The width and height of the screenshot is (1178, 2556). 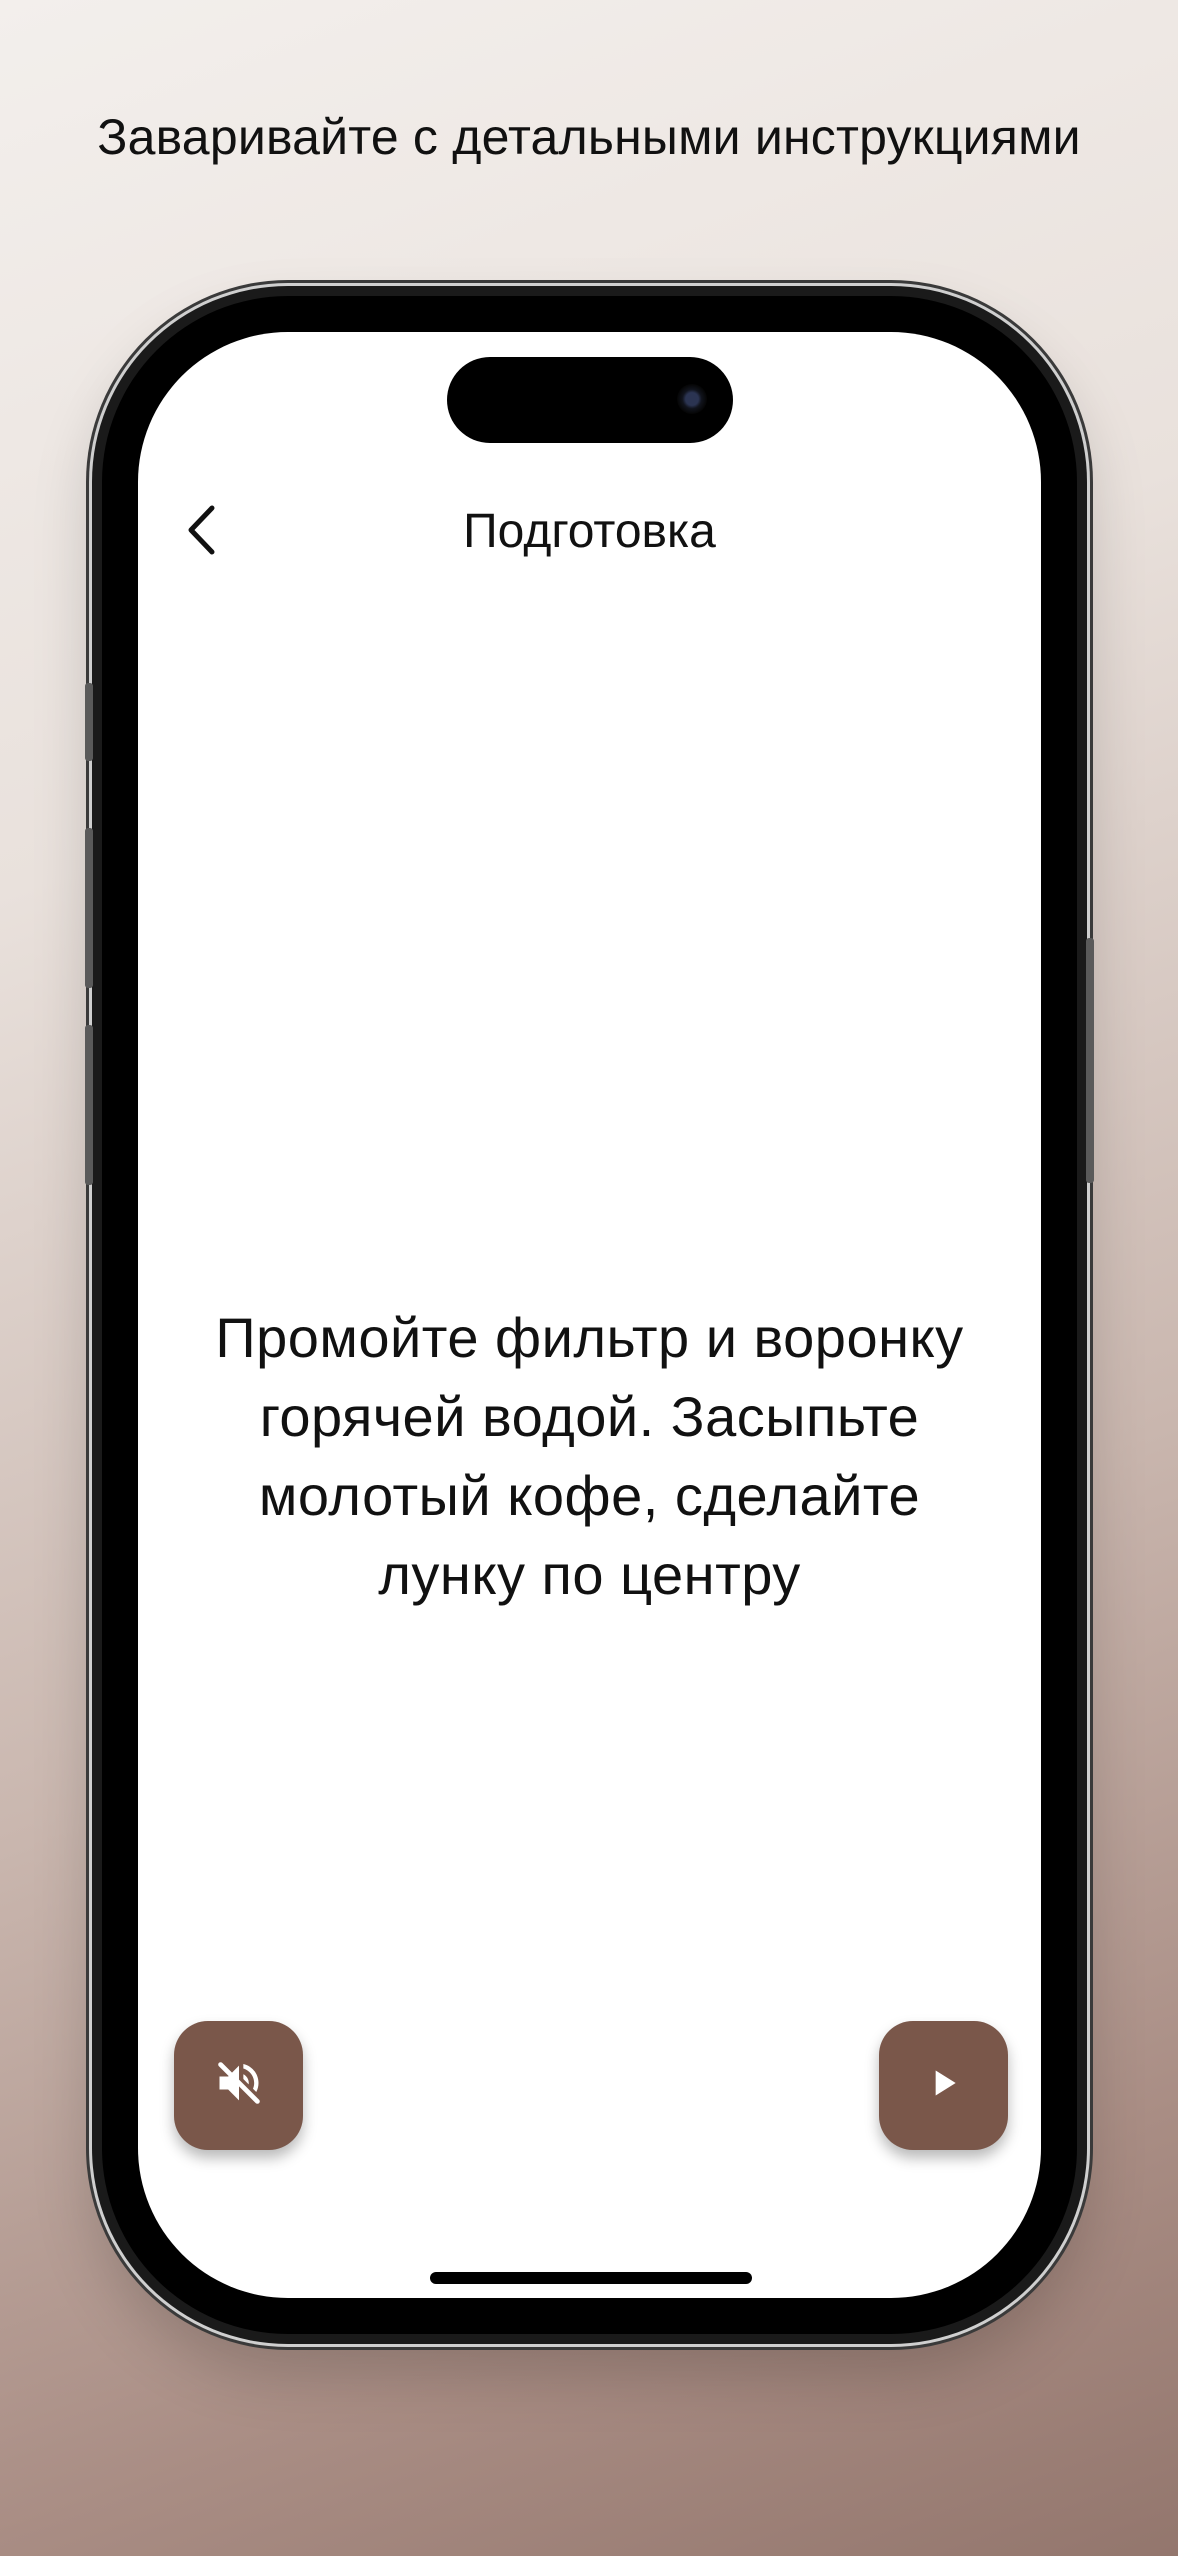 I want to click on front-camera, so click(x=692, y=399).